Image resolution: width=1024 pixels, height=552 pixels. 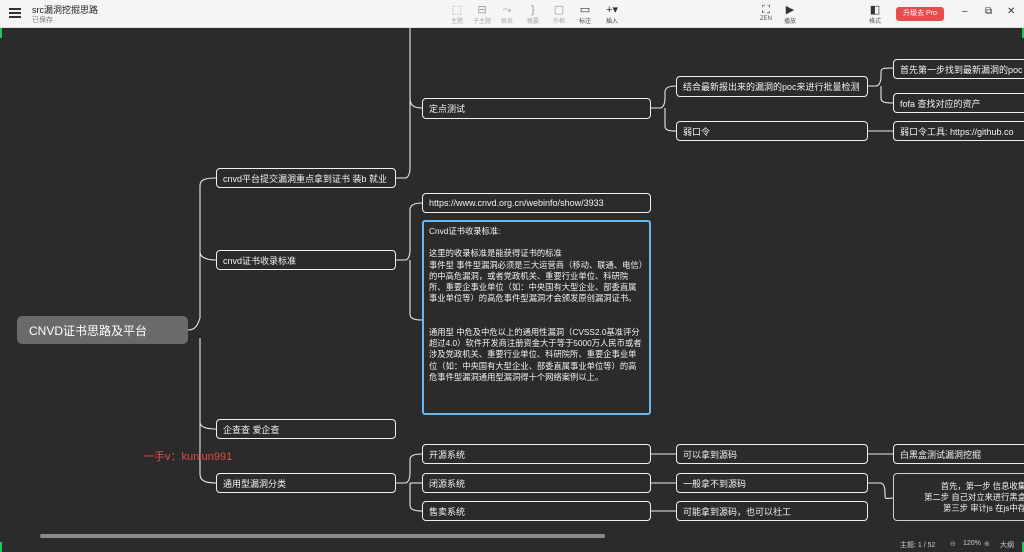 What do you see at coordinates (15, 13) in the screenshot?
I see `menu-icon` at bounding box center [15, 13].